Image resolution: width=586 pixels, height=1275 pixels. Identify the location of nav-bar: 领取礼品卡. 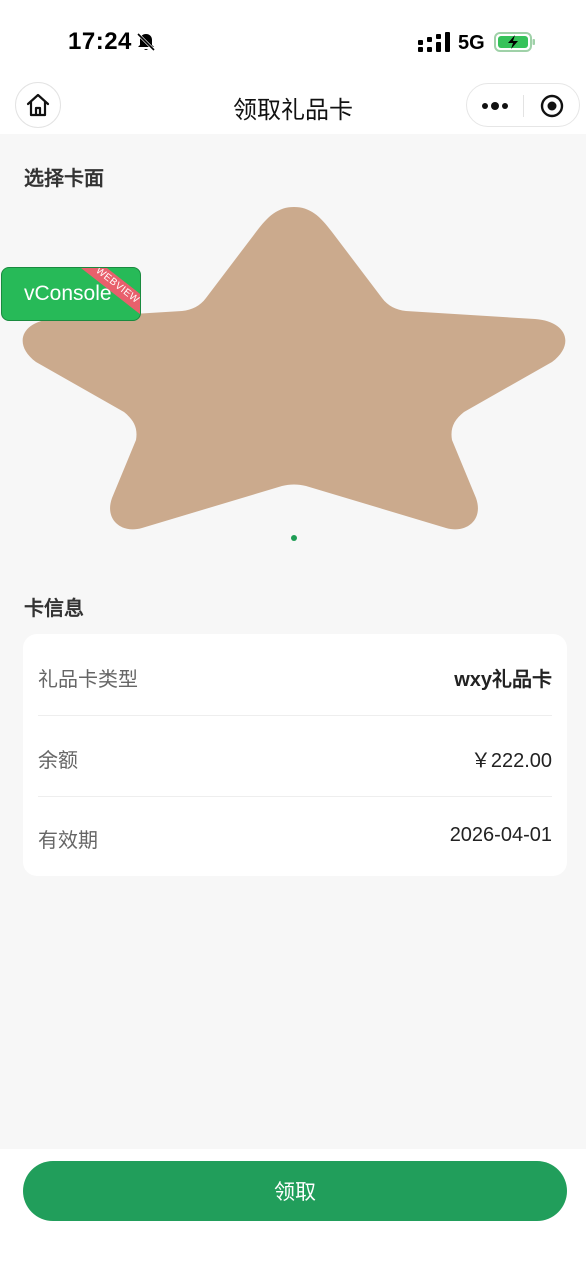
(293, 102).